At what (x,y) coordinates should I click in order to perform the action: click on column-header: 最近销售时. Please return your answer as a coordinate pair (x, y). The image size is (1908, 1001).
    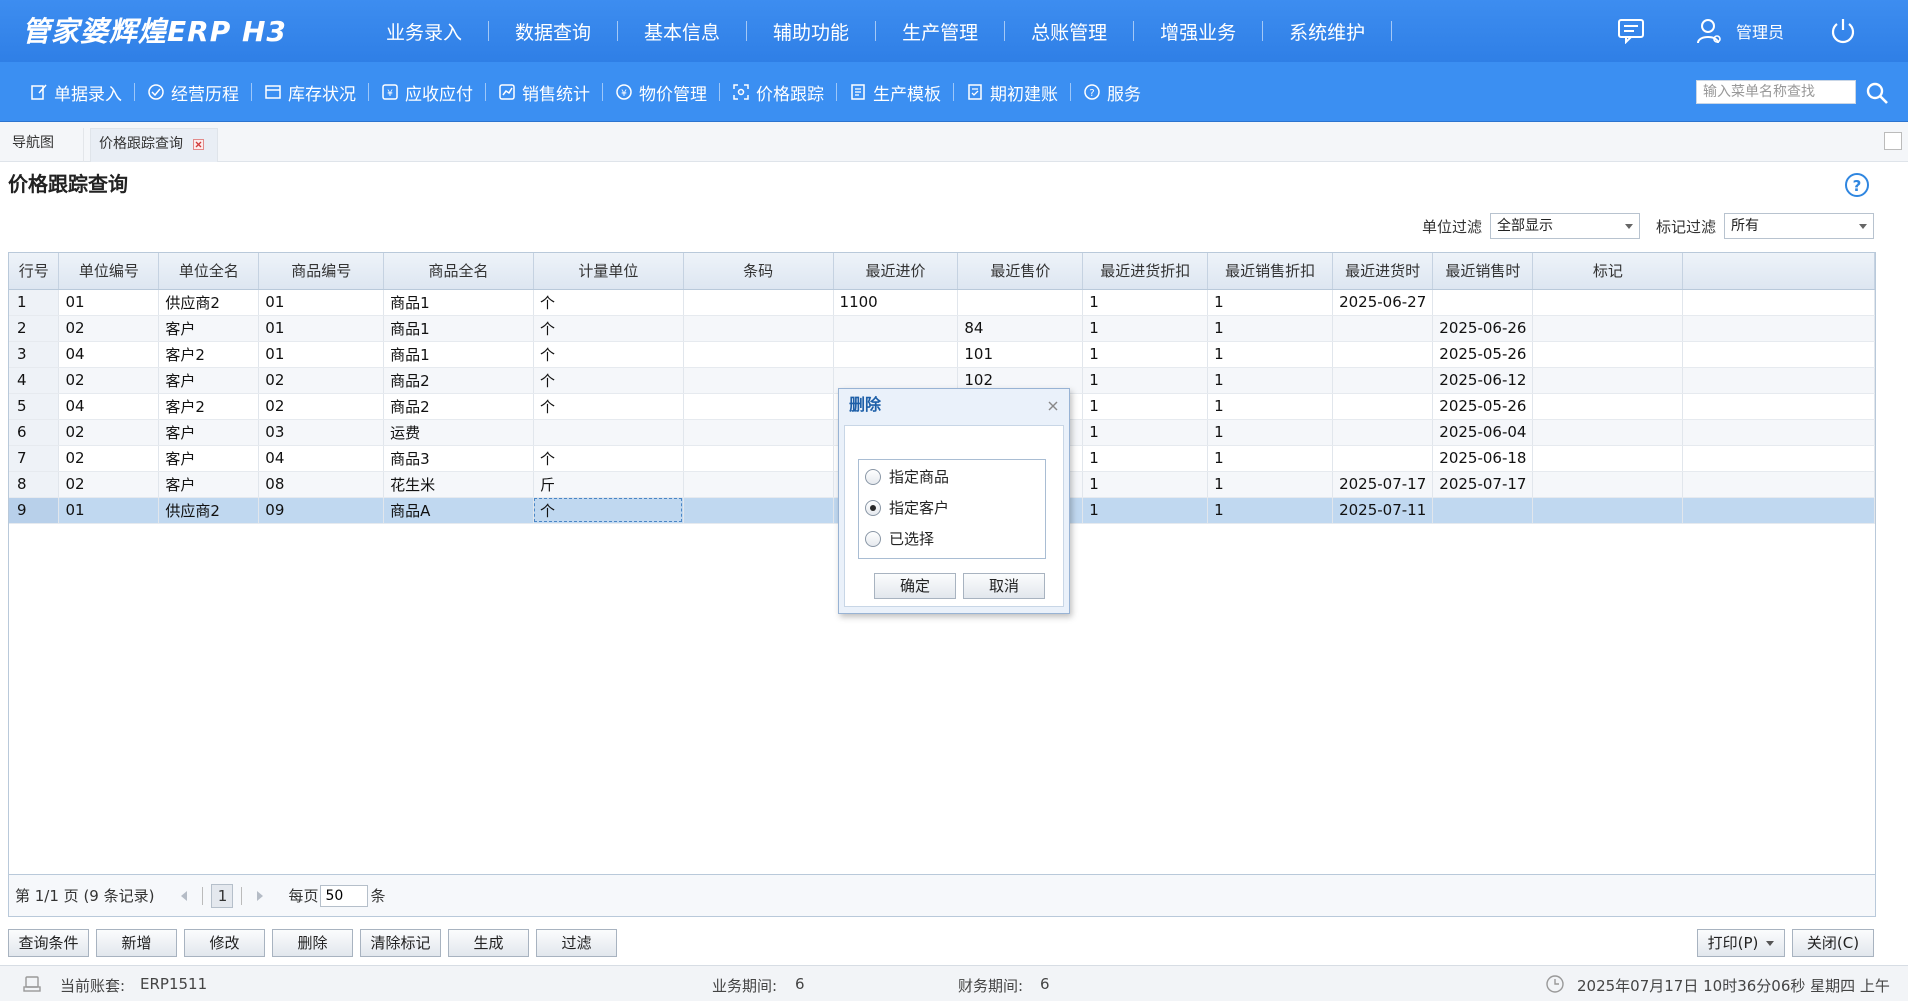
    Looking at the image, I should click on (1483, 271).